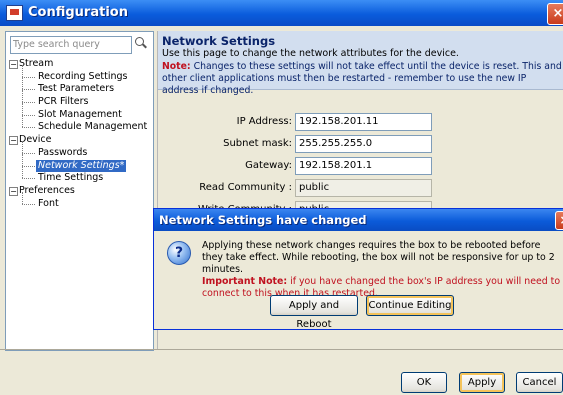  What do you see at coordinates (83, 76) in the screenshot?
I see `tree-item-label: Recording Settings` at bounding box center [83, 76].